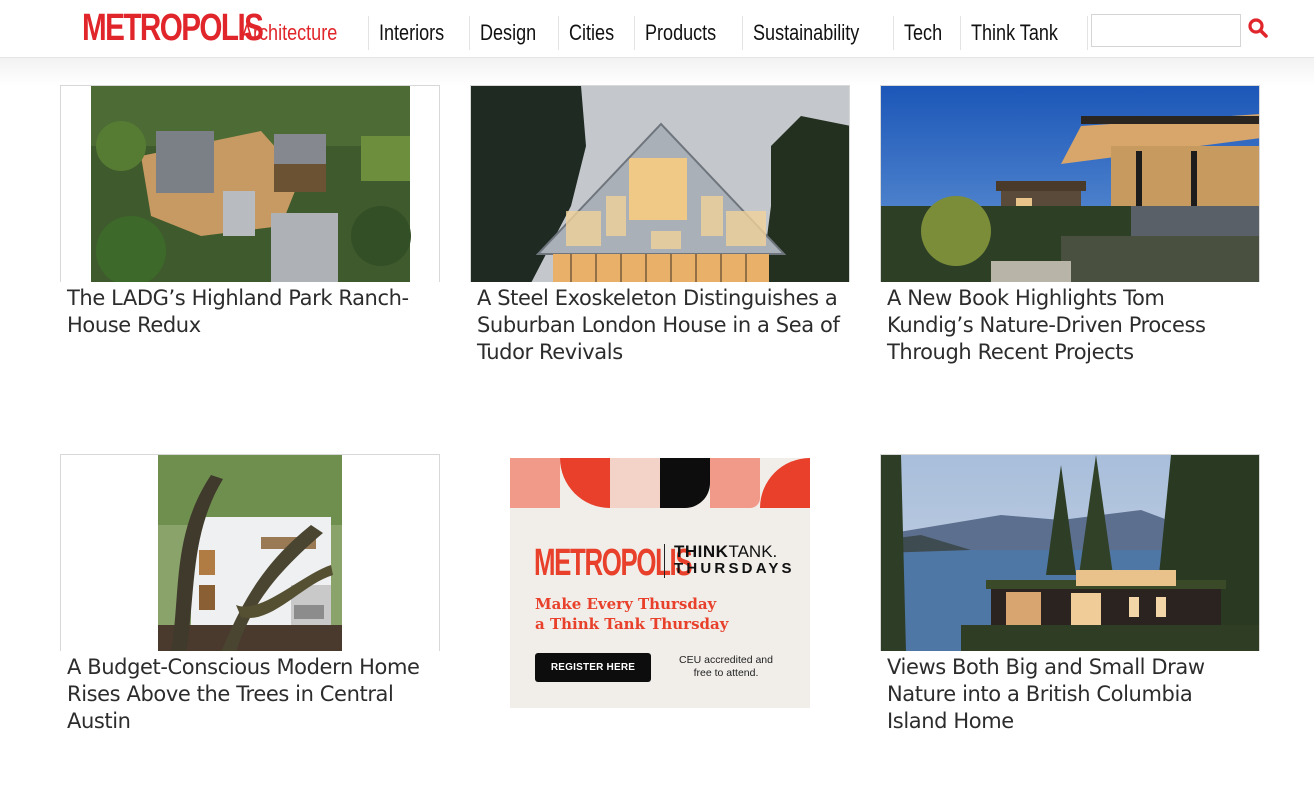 The image size is (1314, 798). I want to click on nav-item-sustainability: Sustainability, so click(817, 33).